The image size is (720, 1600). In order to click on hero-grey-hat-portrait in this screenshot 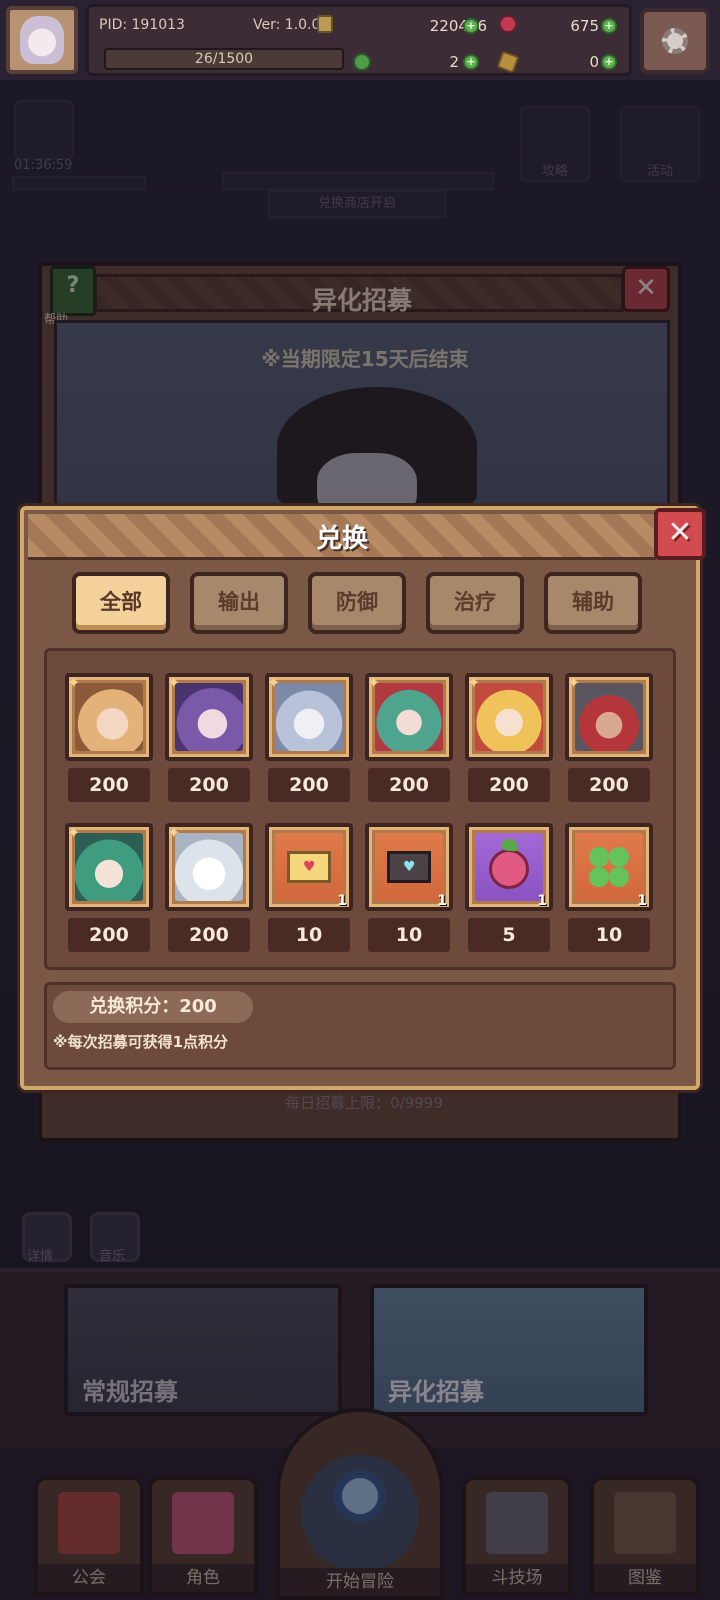, I will do `click(609, 717)`.